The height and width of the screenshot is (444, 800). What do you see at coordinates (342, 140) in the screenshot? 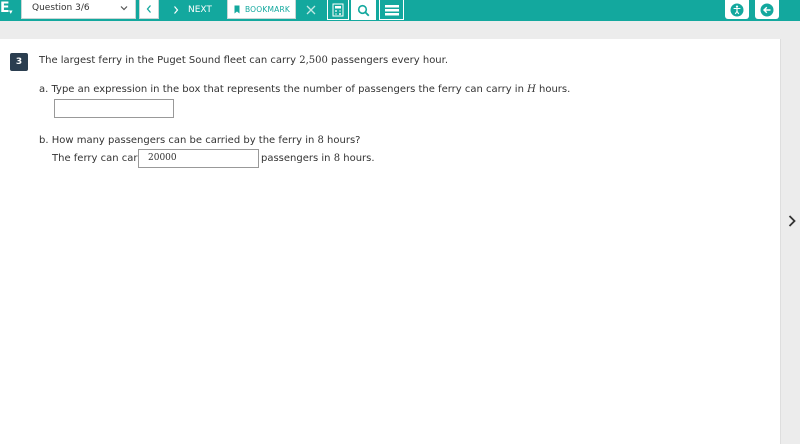
I see `part-b-text-end: hours?` at bounding box center [342, 140].